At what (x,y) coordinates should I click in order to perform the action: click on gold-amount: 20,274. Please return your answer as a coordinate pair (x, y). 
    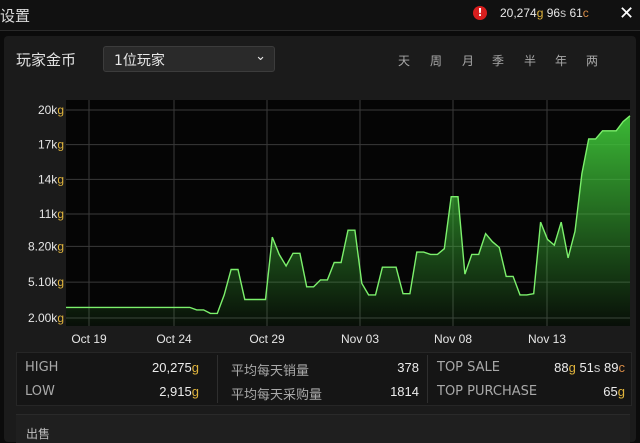
    Looking at the image, I should click on (518, 13).